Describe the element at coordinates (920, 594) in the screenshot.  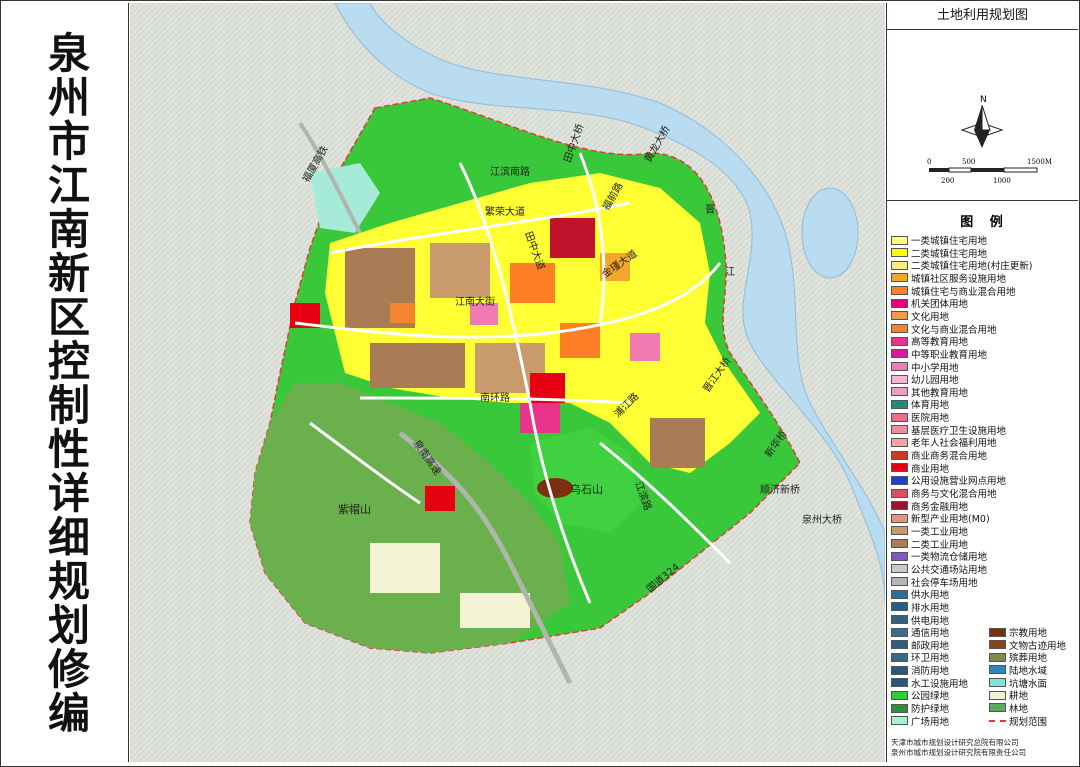
I see `legend-item: 供水用地` at that location.